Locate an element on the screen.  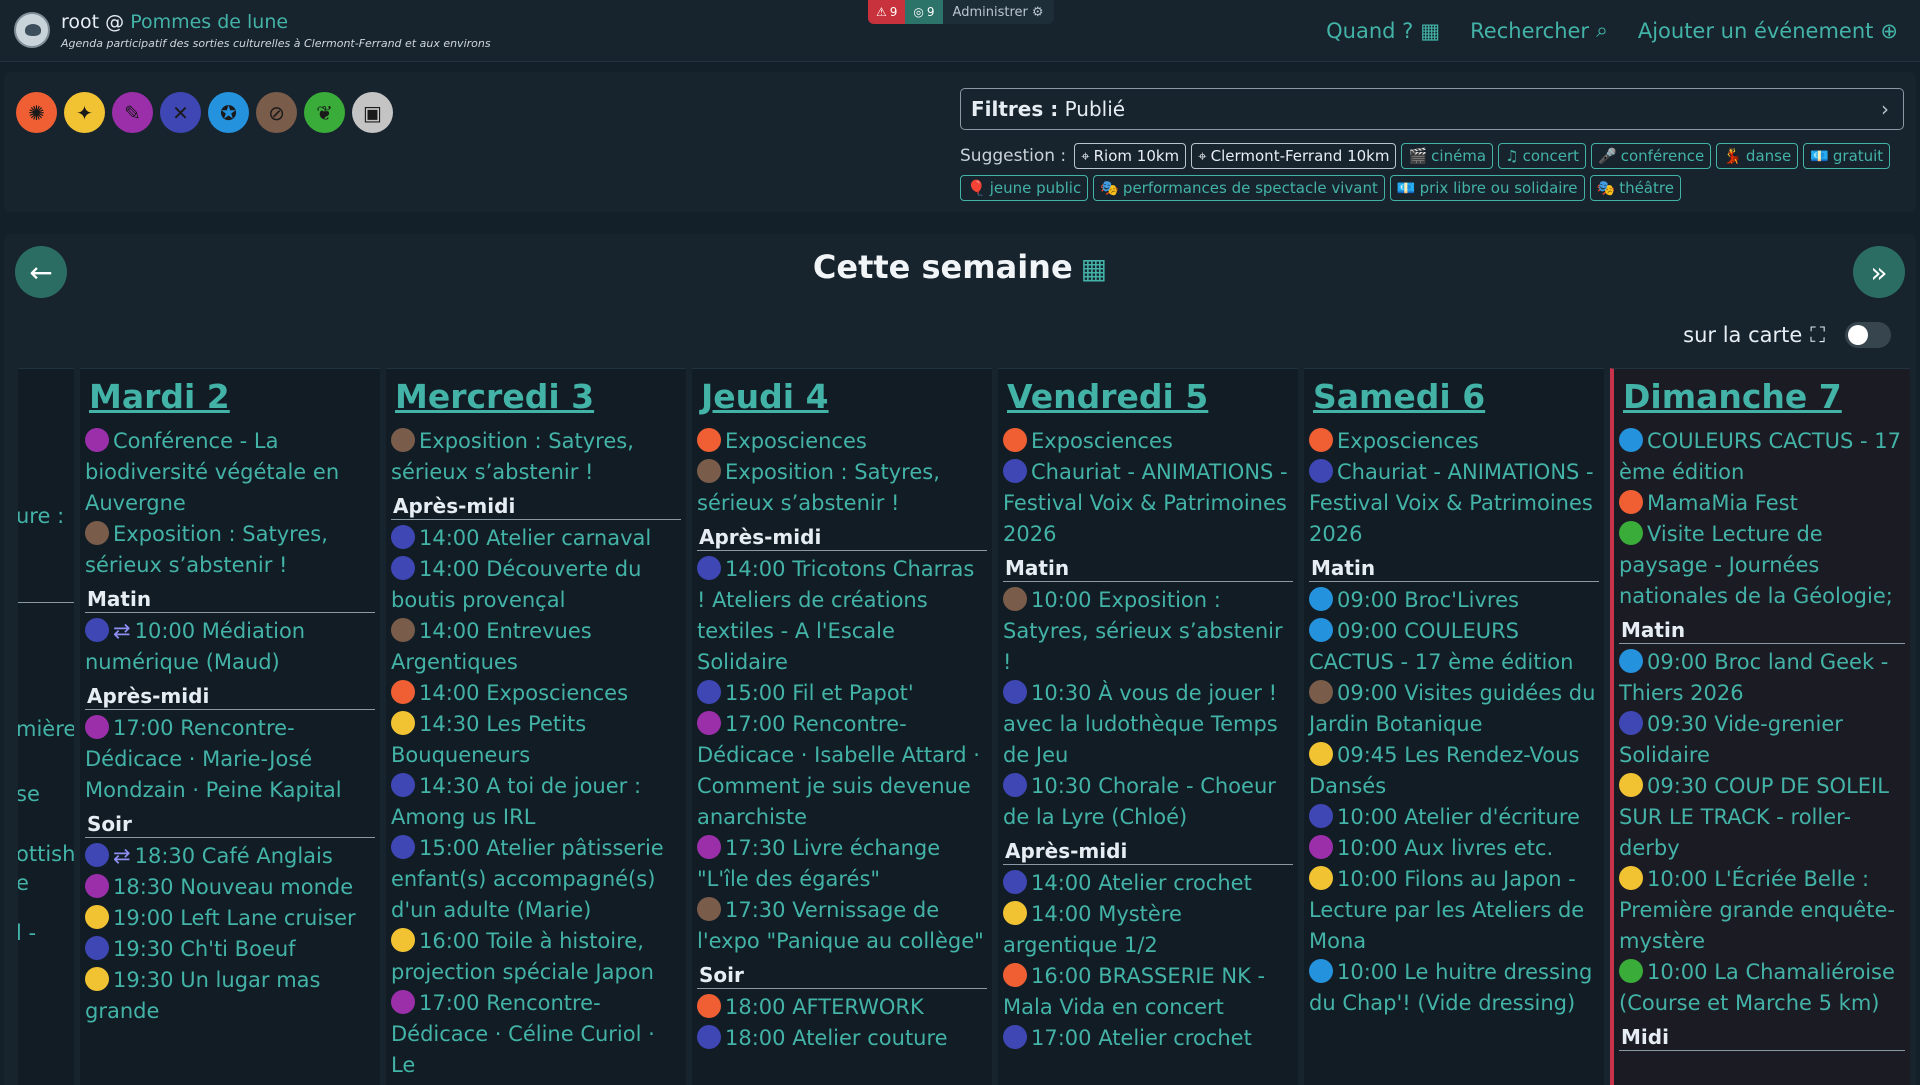
event-item: 14:00 Exposciences is located at coordinates (536, 693).